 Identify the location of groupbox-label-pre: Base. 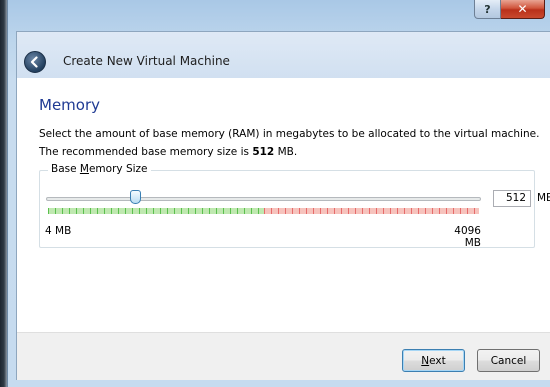
(65, 169).